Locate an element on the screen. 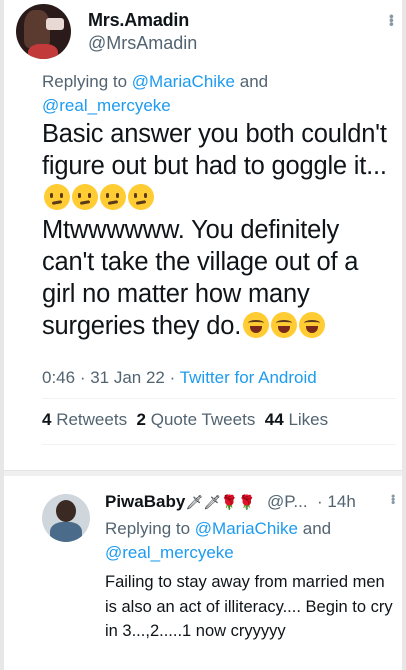  tweet-source: Twitter for Android is located at coordinates (248, 377).